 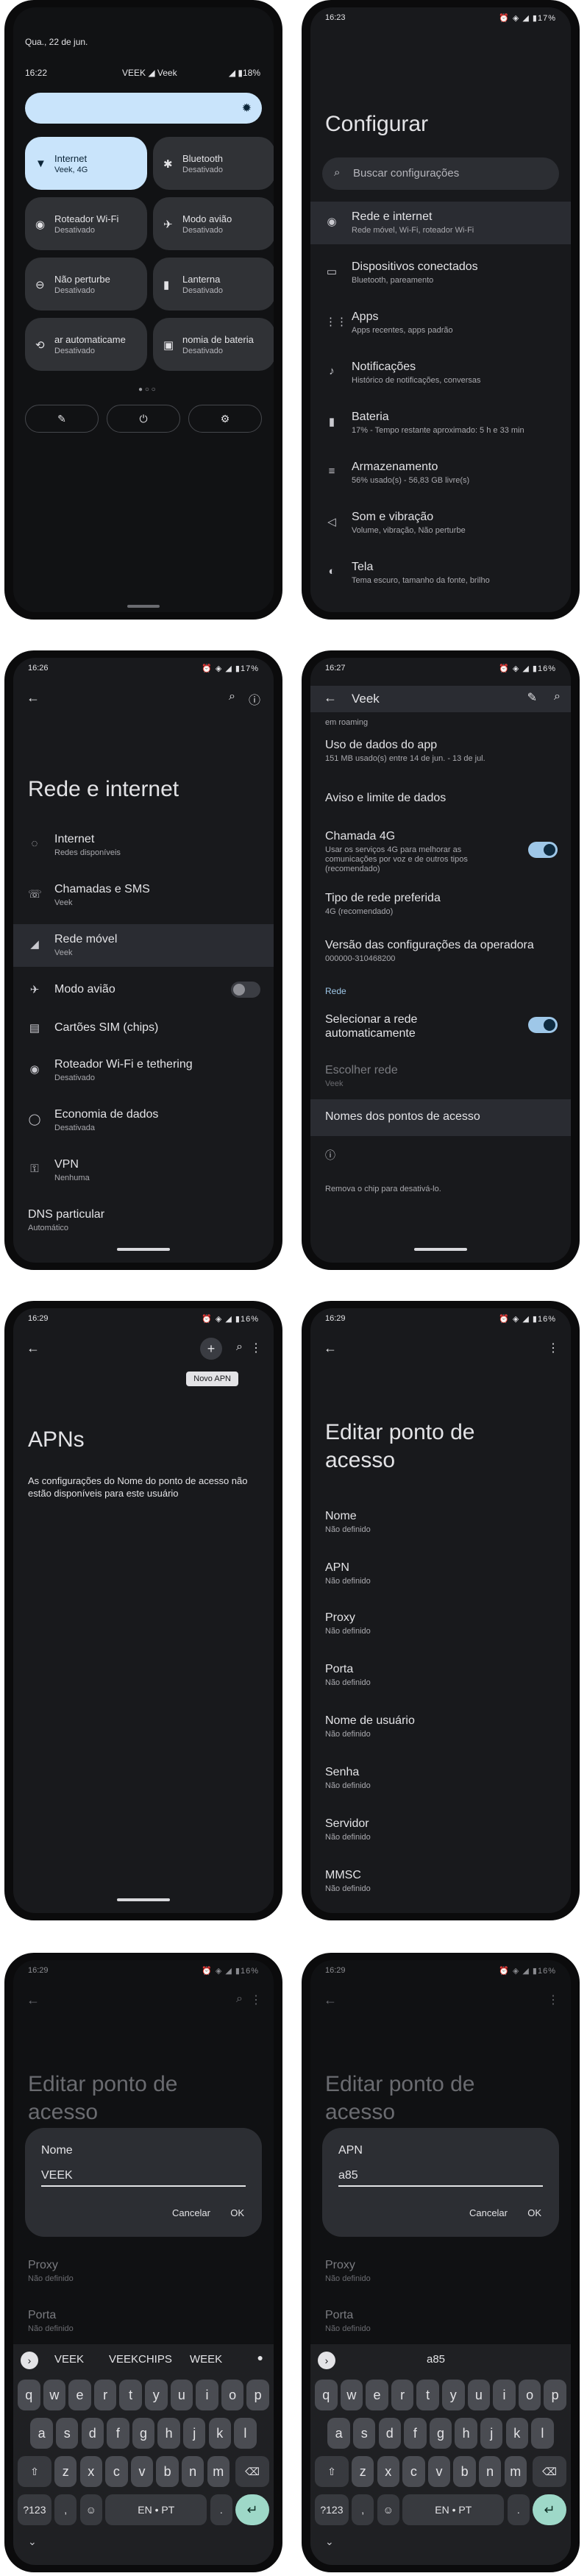 I want to click on suggestion-1: VEEK, so click(x=69, y=2359).